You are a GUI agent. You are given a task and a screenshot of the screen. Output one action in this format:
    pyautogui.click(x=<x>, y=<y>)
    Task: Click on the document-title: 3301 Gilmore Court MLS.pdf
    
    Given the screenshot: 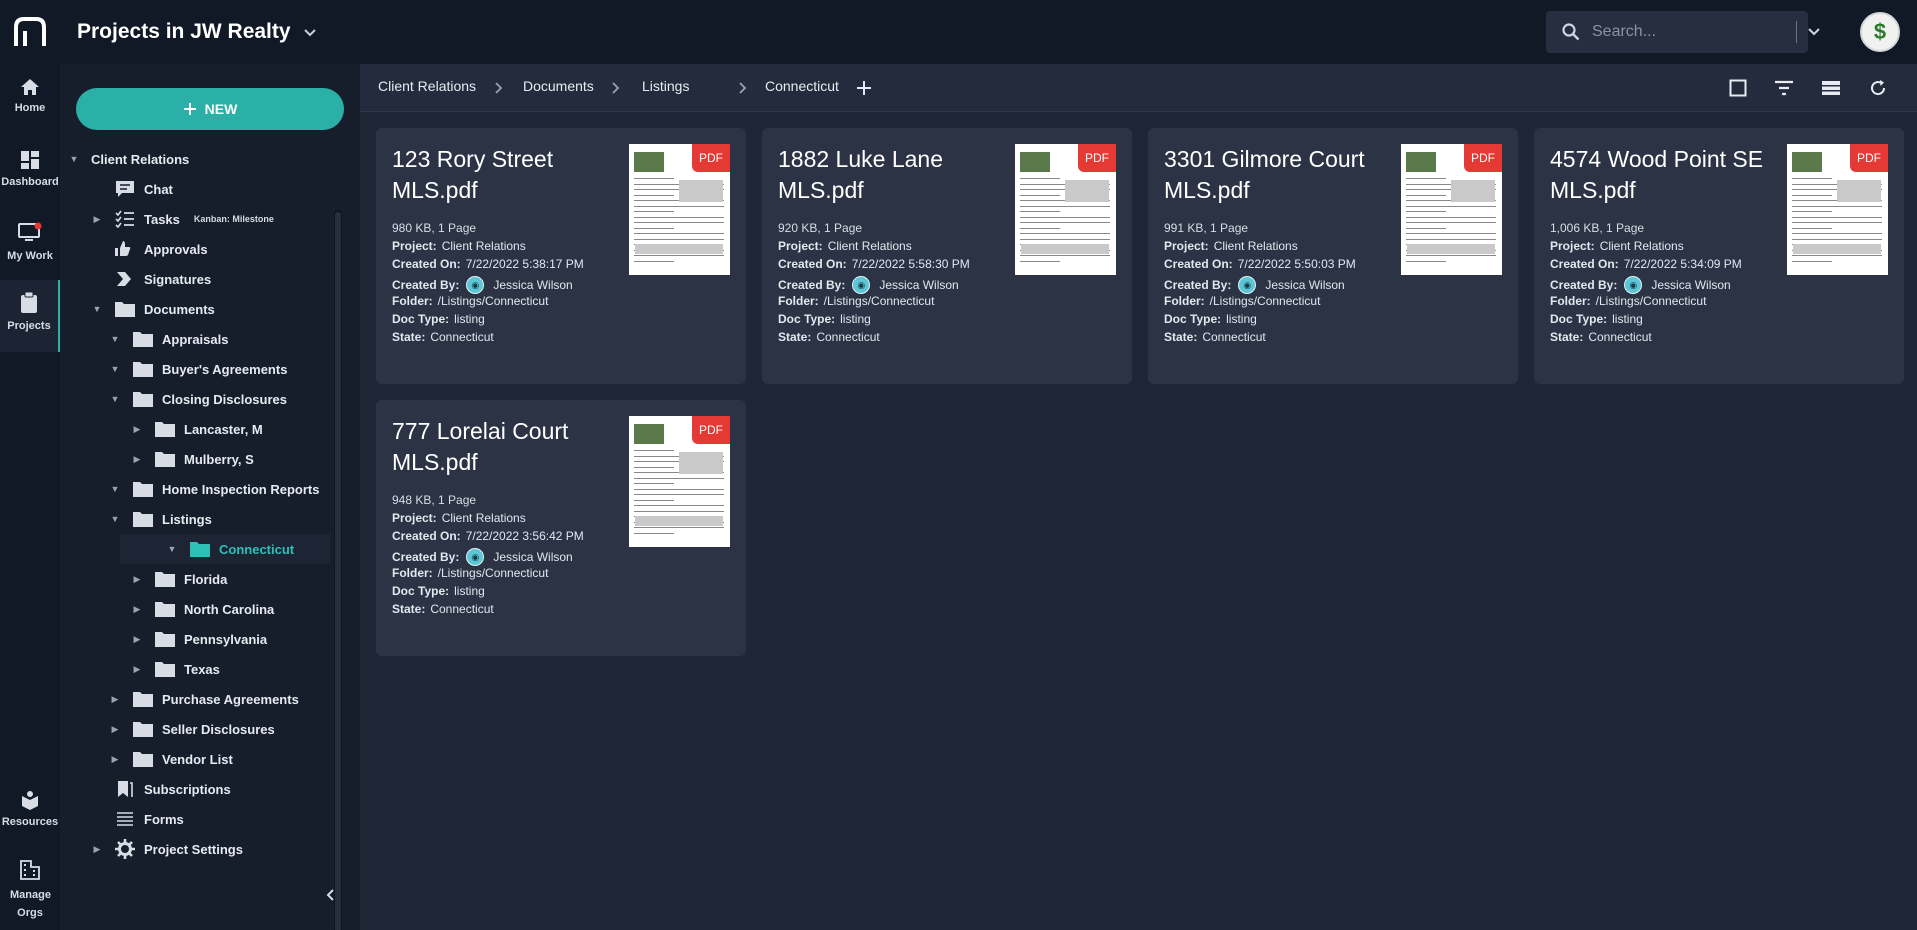 What is the action you would take?
    pyautogui.click(x=1279, y=175)
    